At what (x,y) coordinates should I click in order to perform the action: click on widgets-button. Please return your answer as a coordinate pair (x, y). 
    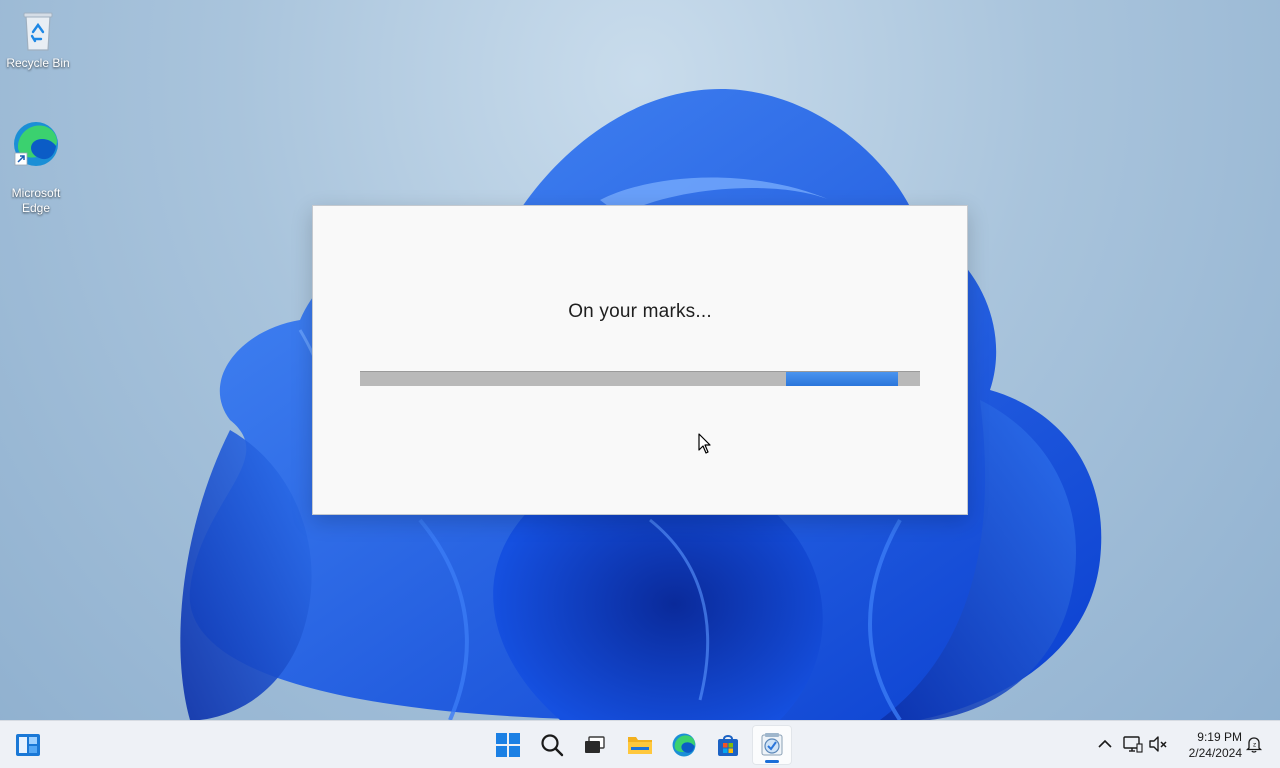
    Looking at the image, I should click on (28, 745).